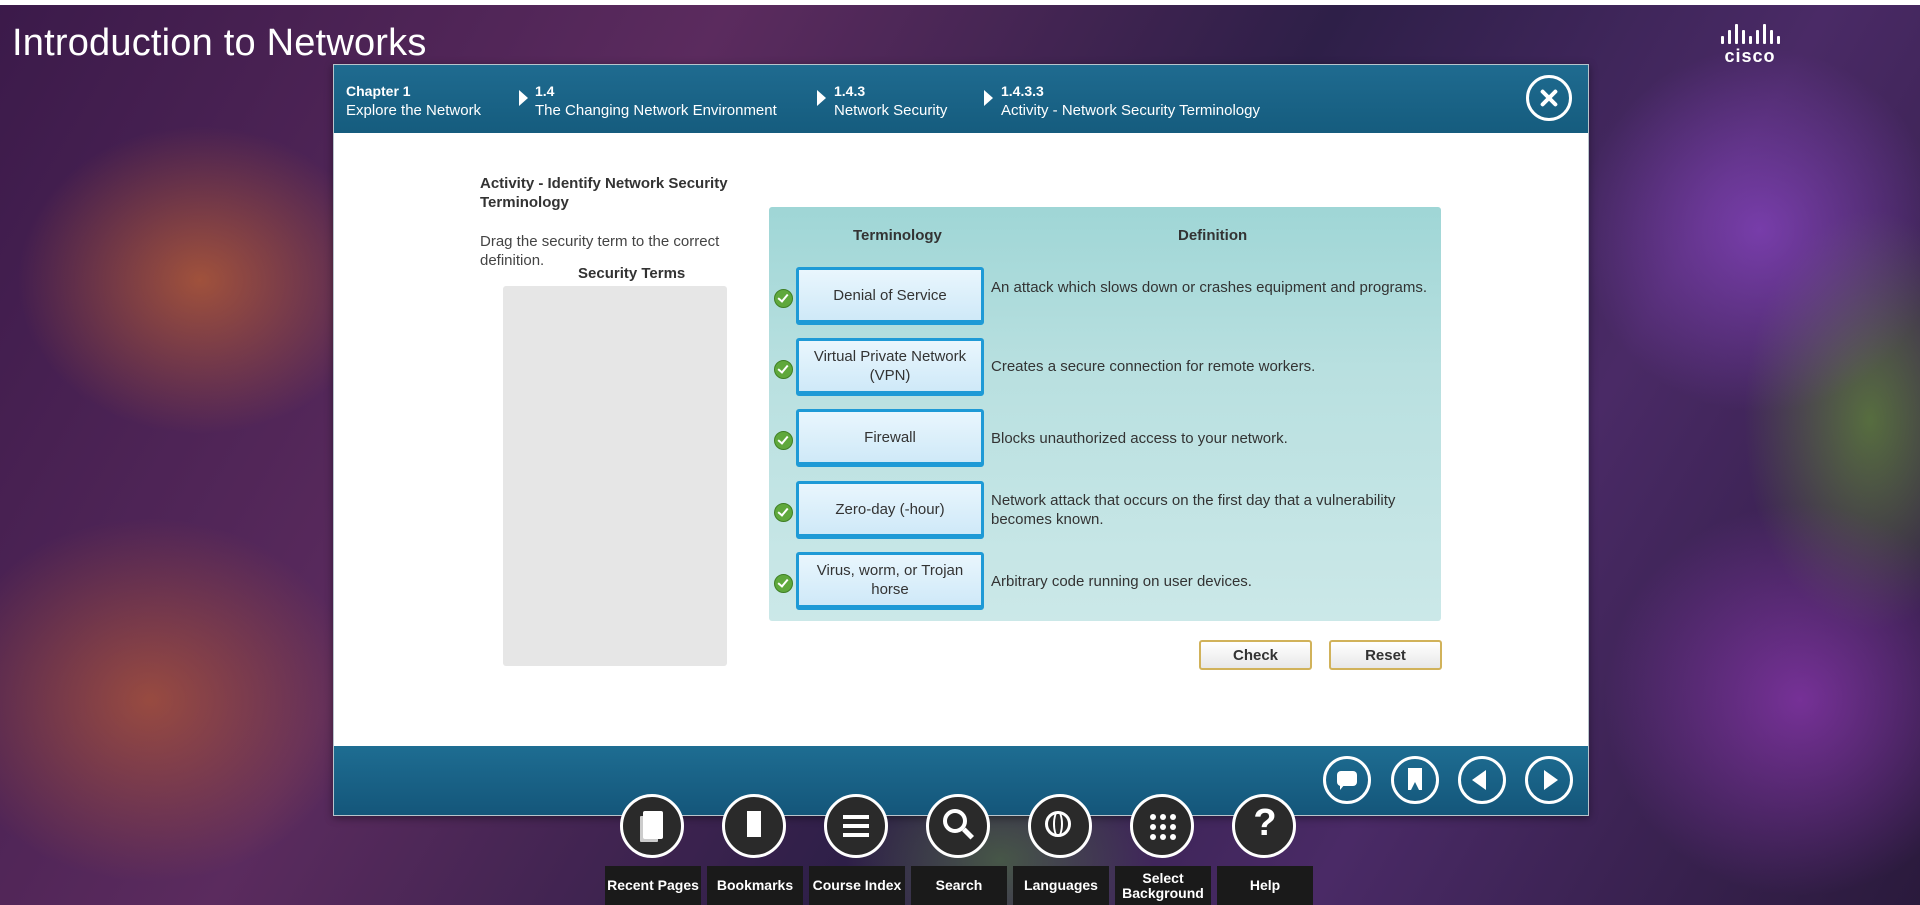 The image size is (1920, 905). I want to click on search-label: Search, so click(959, 885).